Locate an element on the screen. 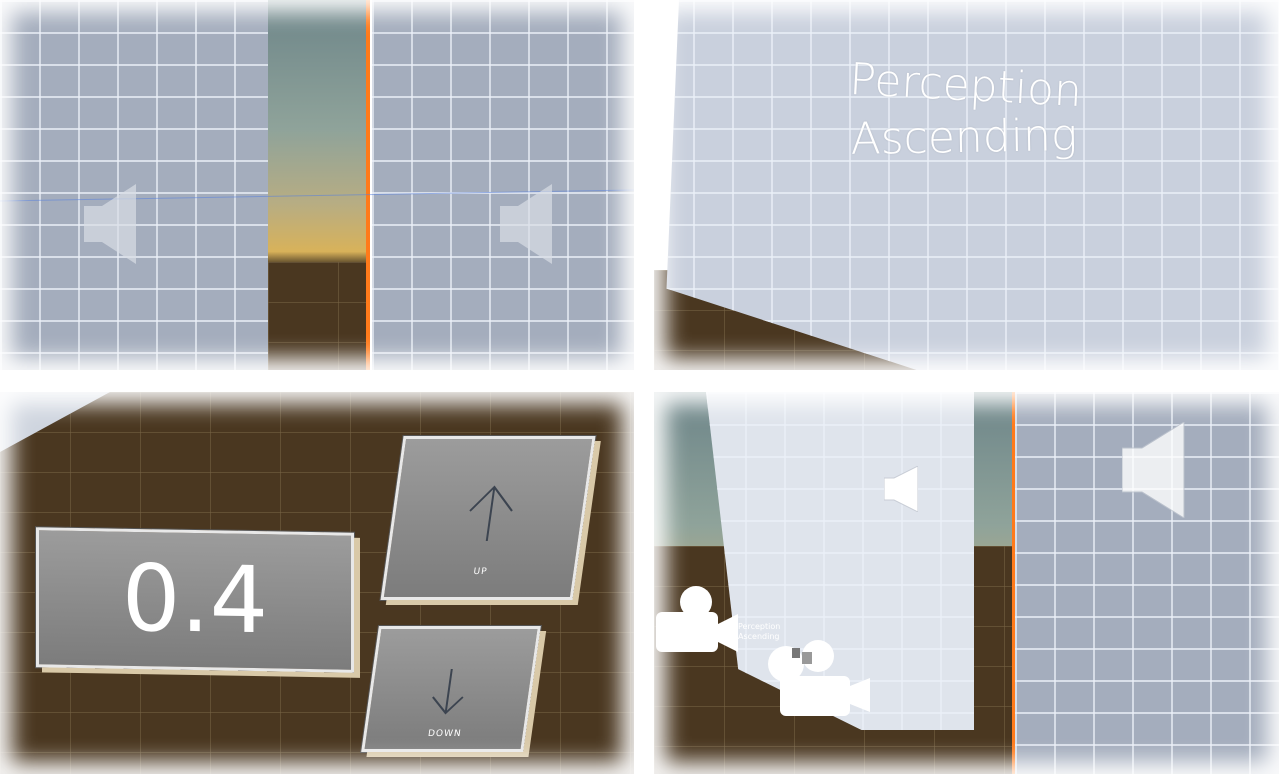  down-button: DOWN is located at coordinates (451, 689).